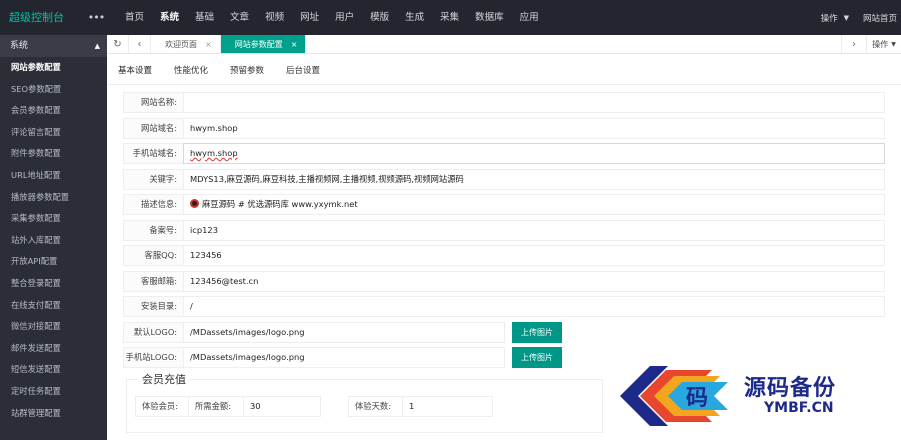  What do you see at coordinates (216, 406) in the screenshot?
I see `amount-label: 所需金额:` at bounding box center [216, 406].